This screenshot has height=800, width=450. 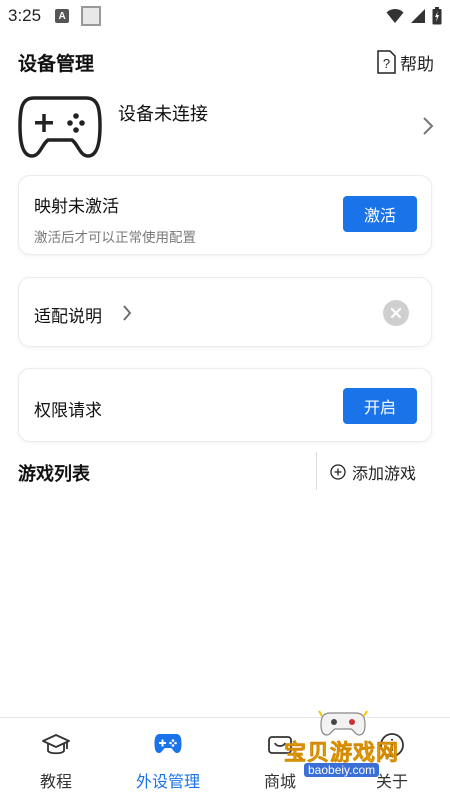 What do you see at coordinates (228, 126) in the screenshot?
I see `device-connection-row: 设备未连接` at bounding box center [228, 126].